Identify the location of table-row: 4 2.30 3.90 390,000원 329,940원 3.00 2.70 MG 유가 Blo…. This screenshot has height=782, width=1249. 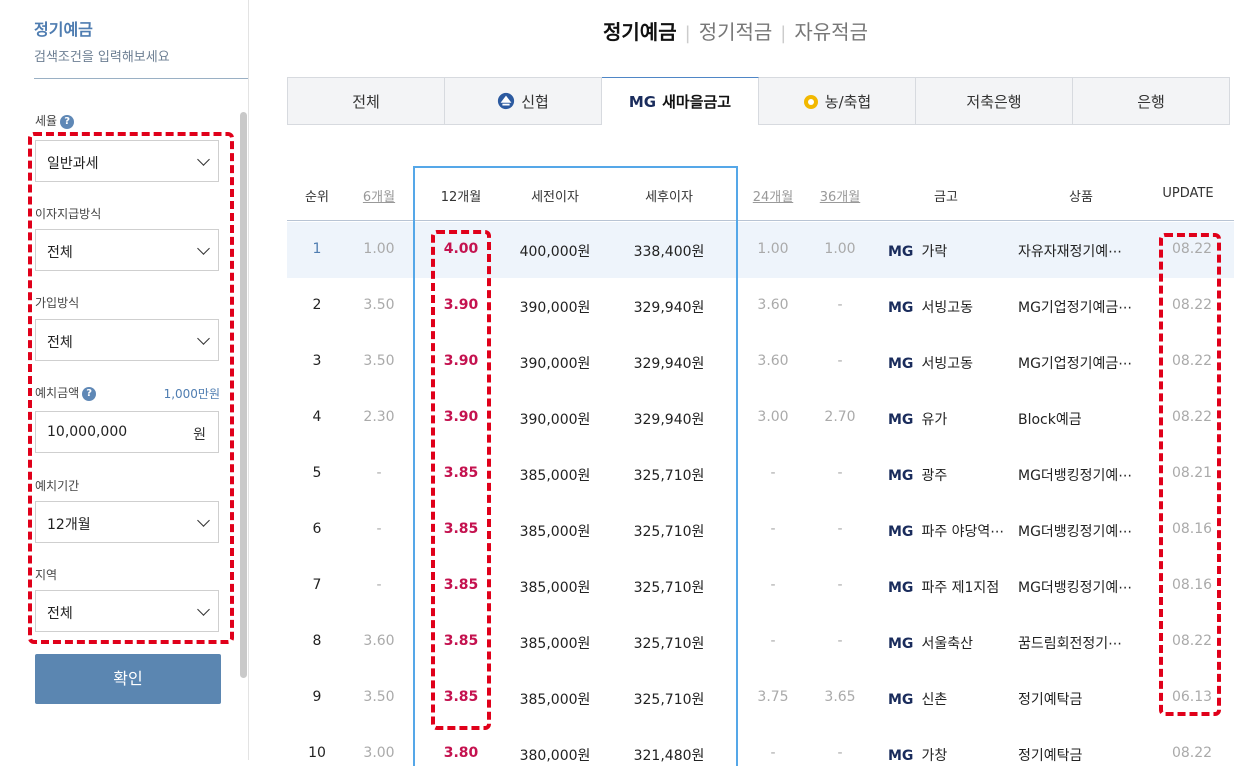
(760, 418).